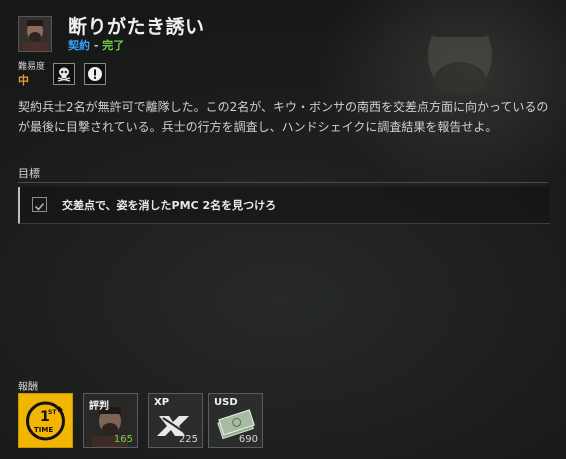  I want to click on usd-label: USD, so click(226, 402).